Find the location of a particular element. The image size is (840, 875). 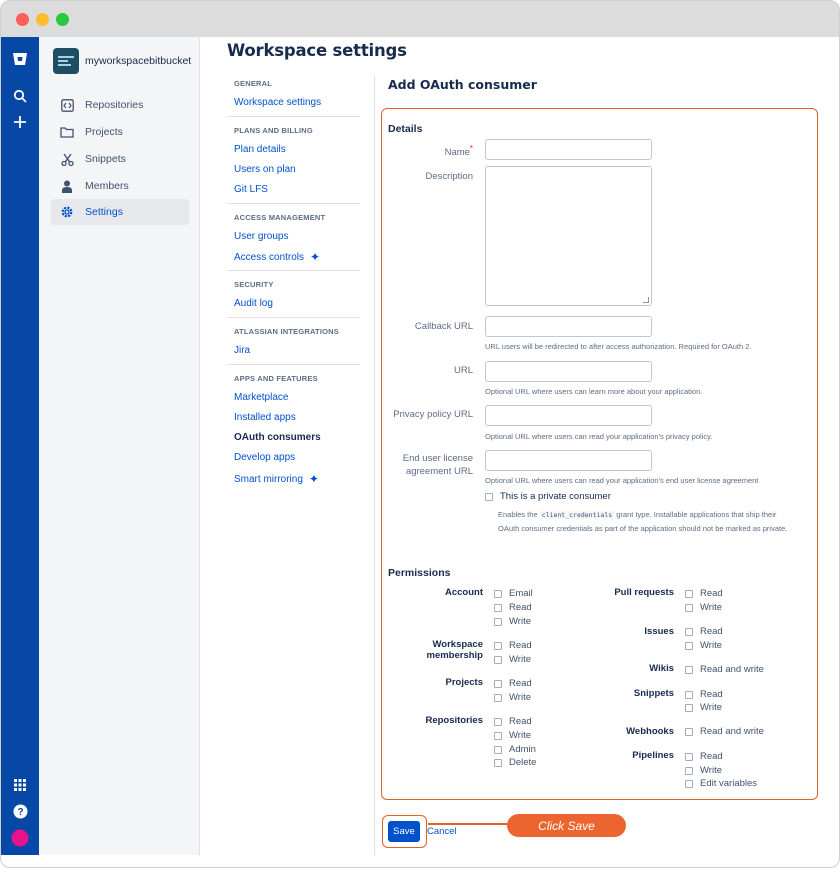

details-heading: Details is located at coordinates (405, 129).